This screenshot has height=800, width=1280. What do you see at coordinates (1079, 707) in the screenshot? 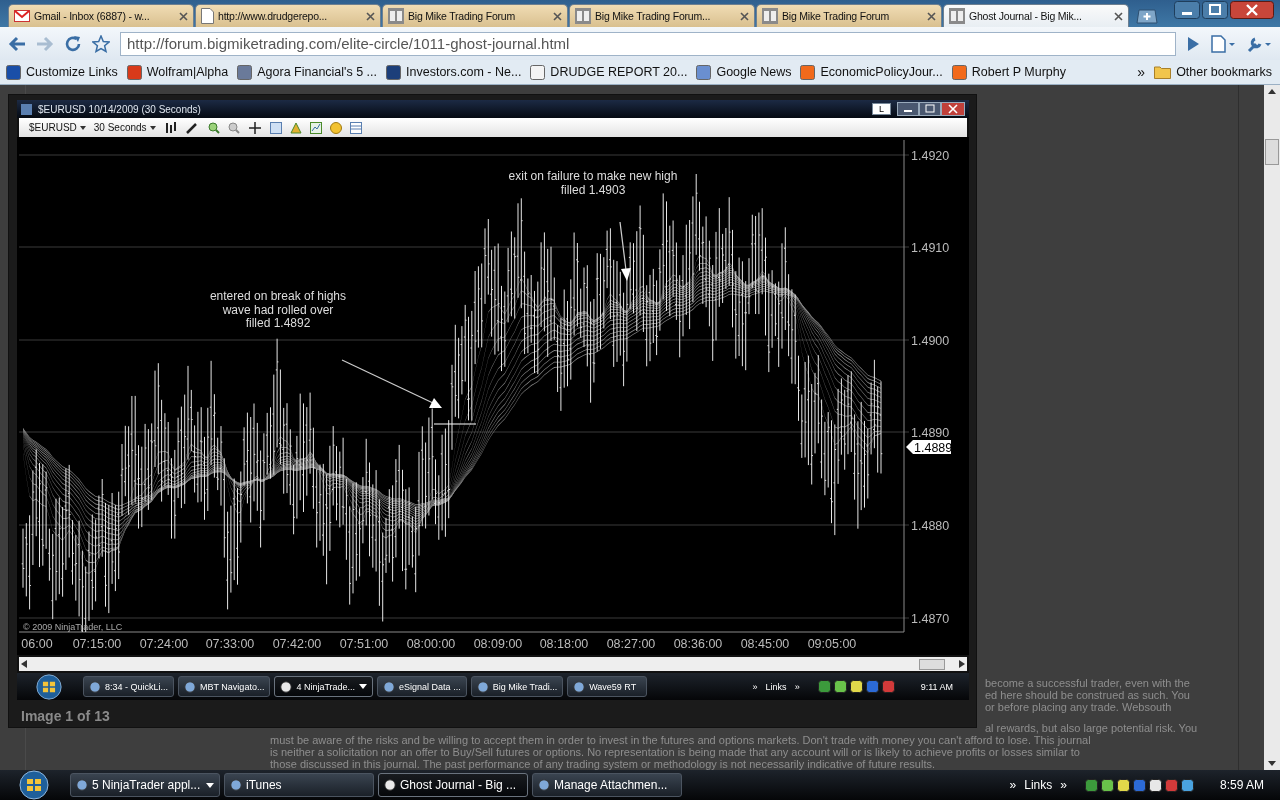
I see `disclaimer-text: or before placing any trade. Websouth` at bounding box center [1079, 707].